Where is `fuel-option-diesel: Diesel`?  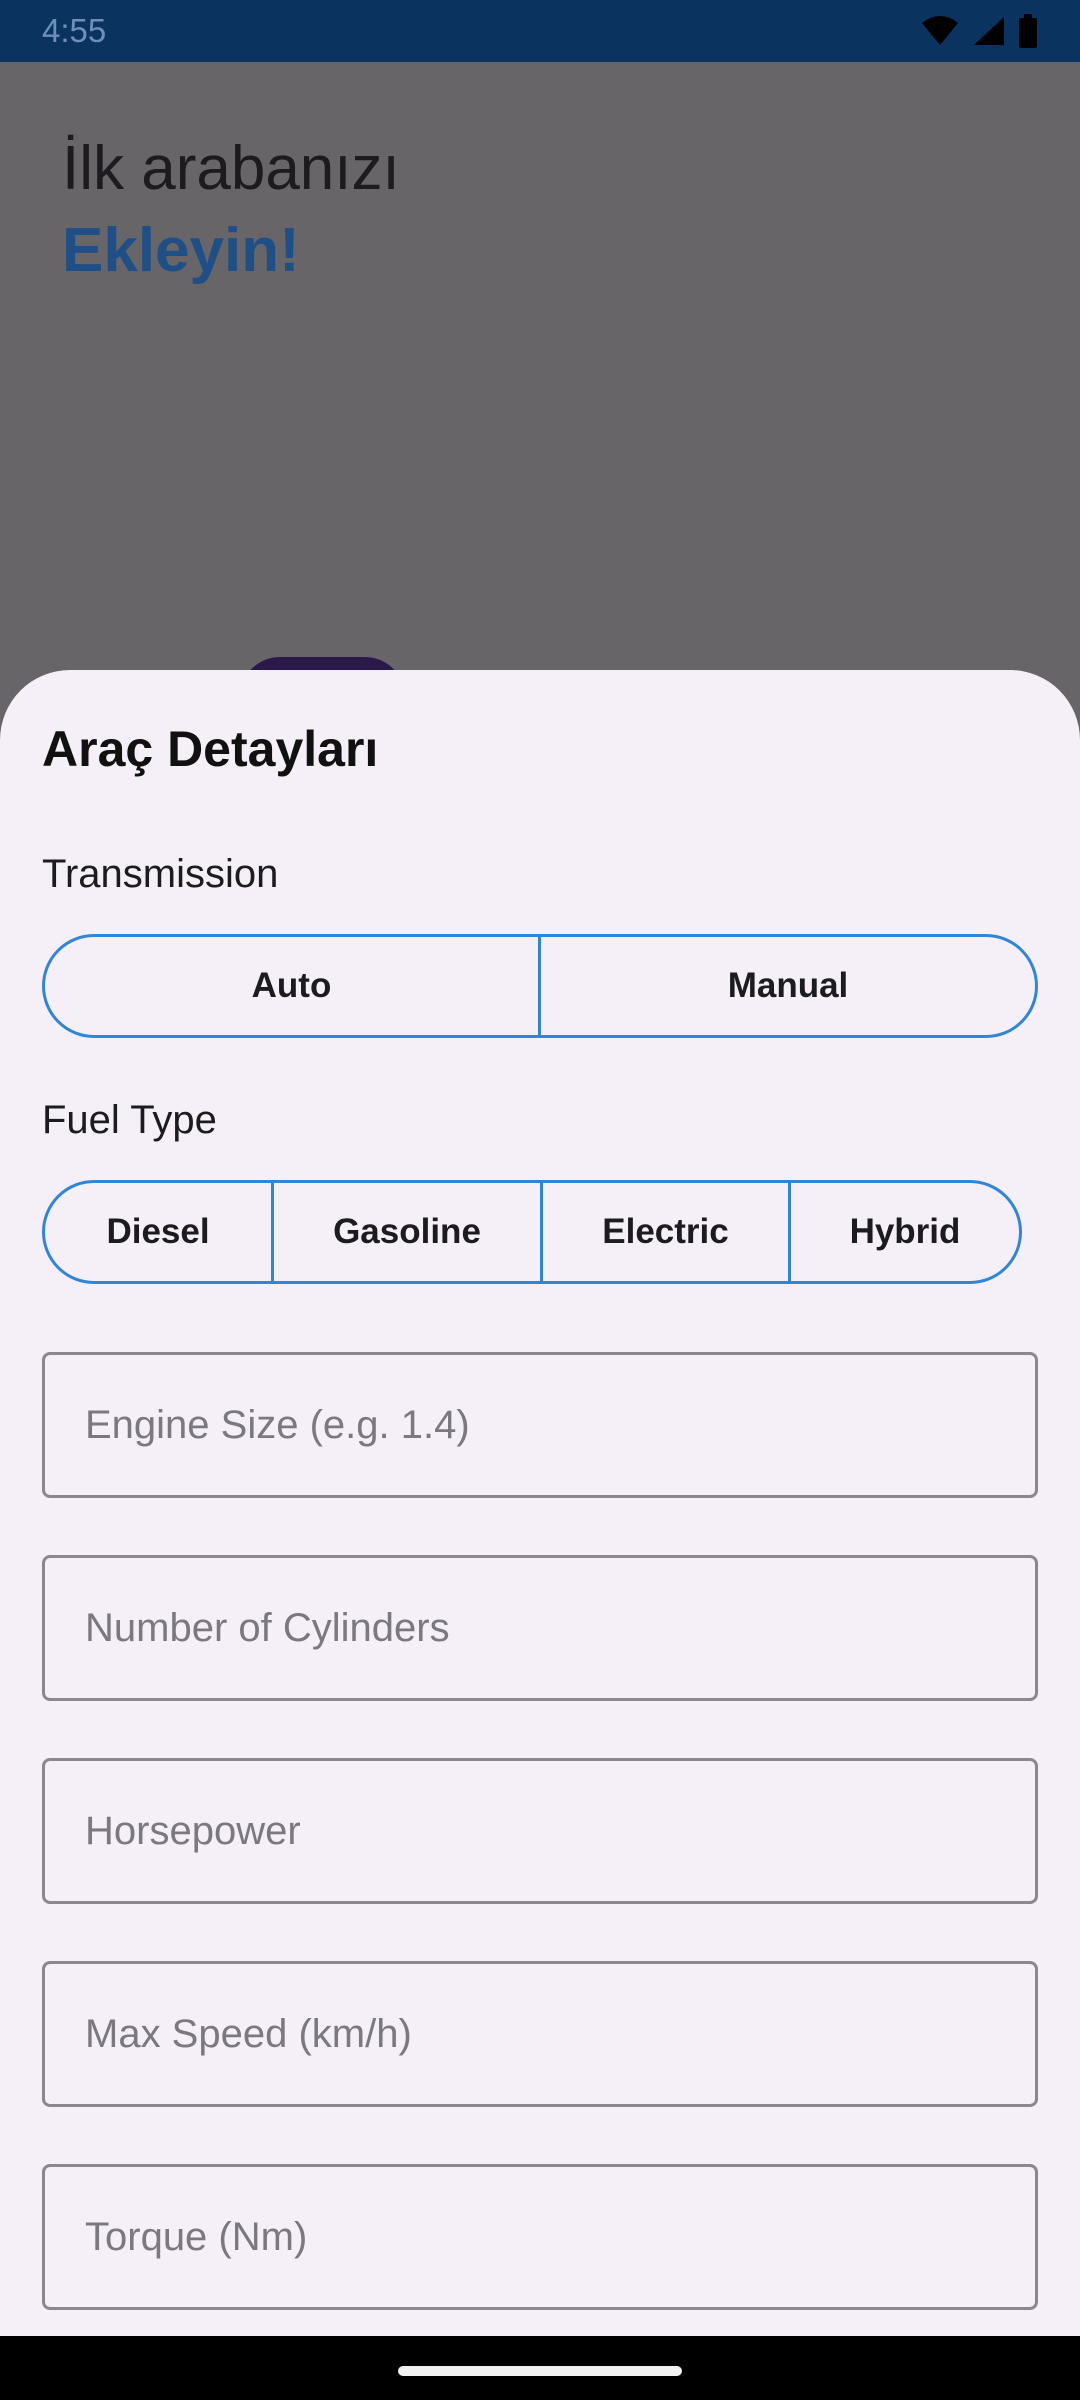 fuel-option-diesel: Diesel is located at coordinates (159, 1232).